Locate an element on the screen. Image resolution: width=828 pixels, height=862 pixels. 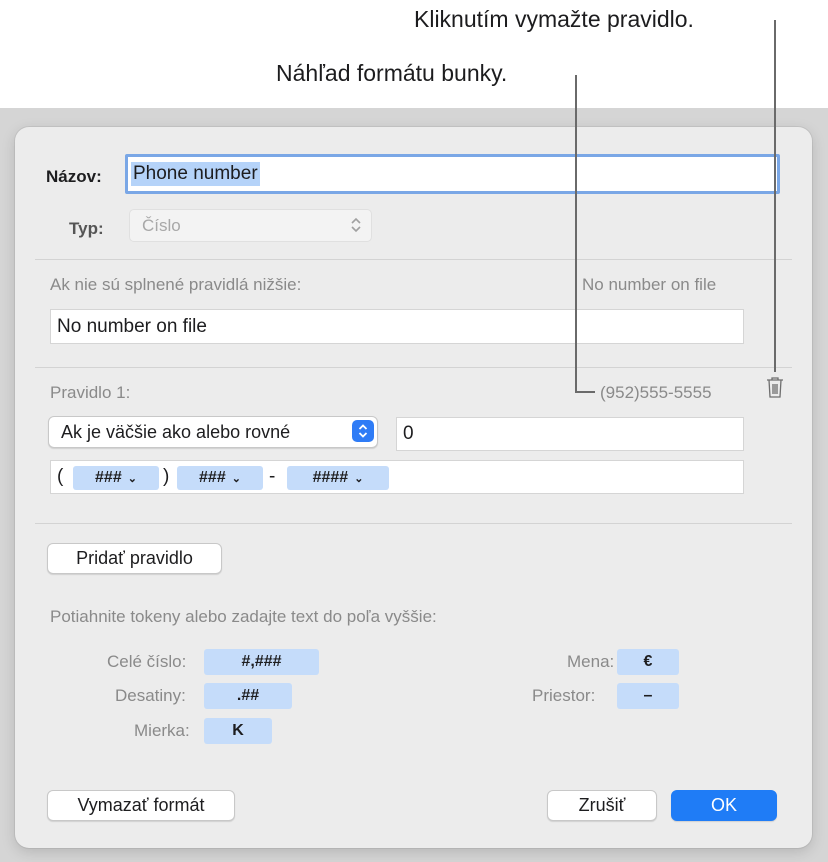
format-text-dash: - is located at coordinates (272, 476).